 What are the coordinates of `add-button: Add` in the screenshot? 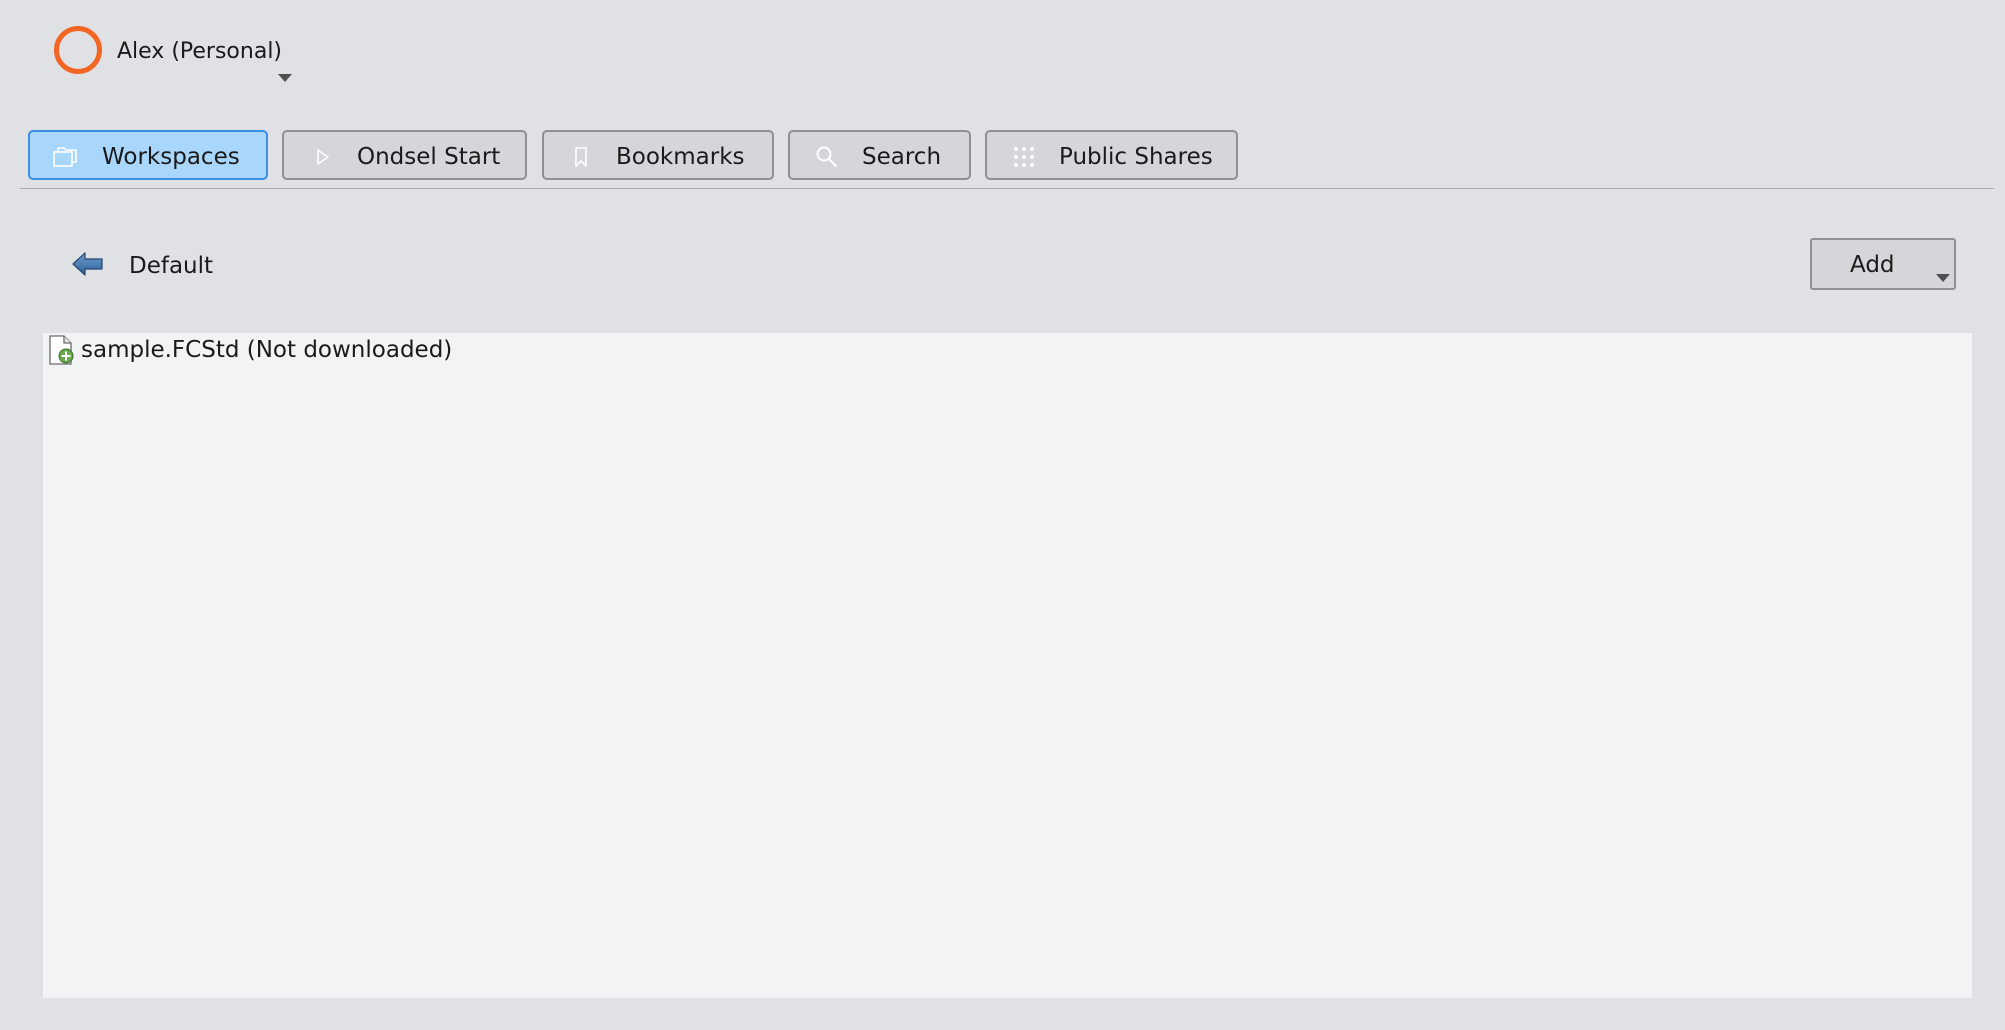 It's located at (1883, 264).